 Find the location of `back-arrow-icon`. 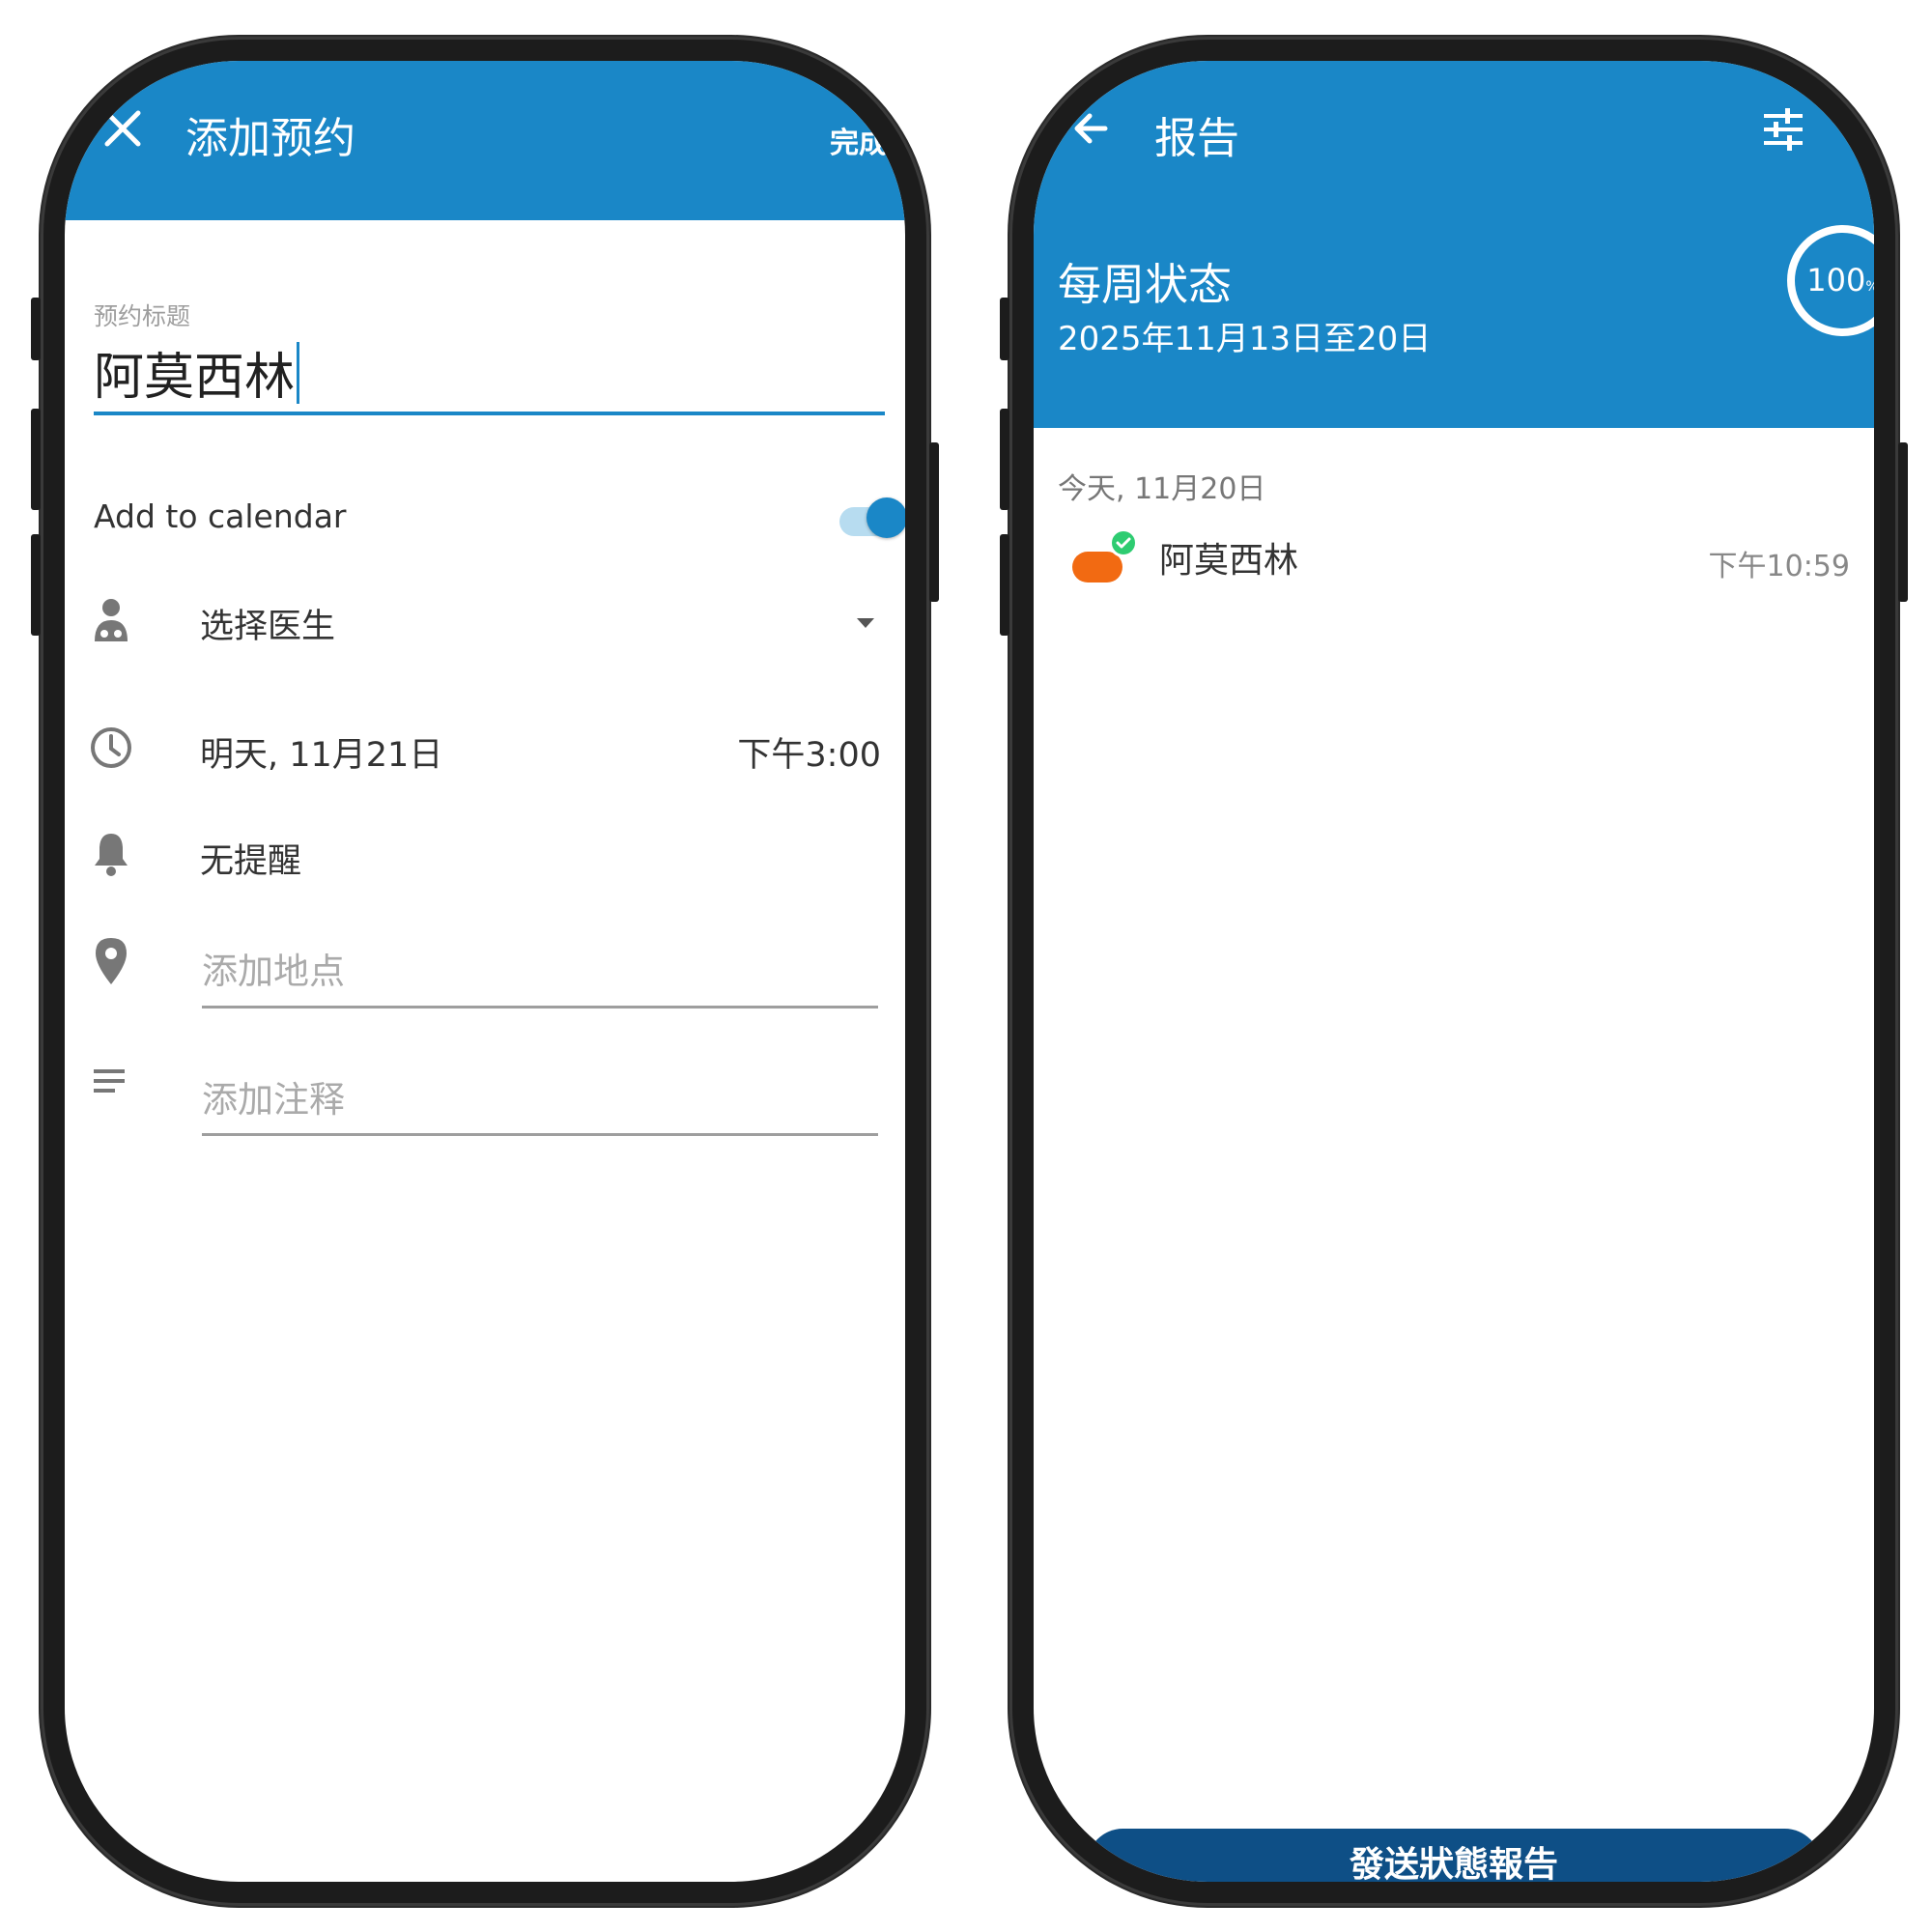

back-arrow-icon is located at coordinates (1092, 128).